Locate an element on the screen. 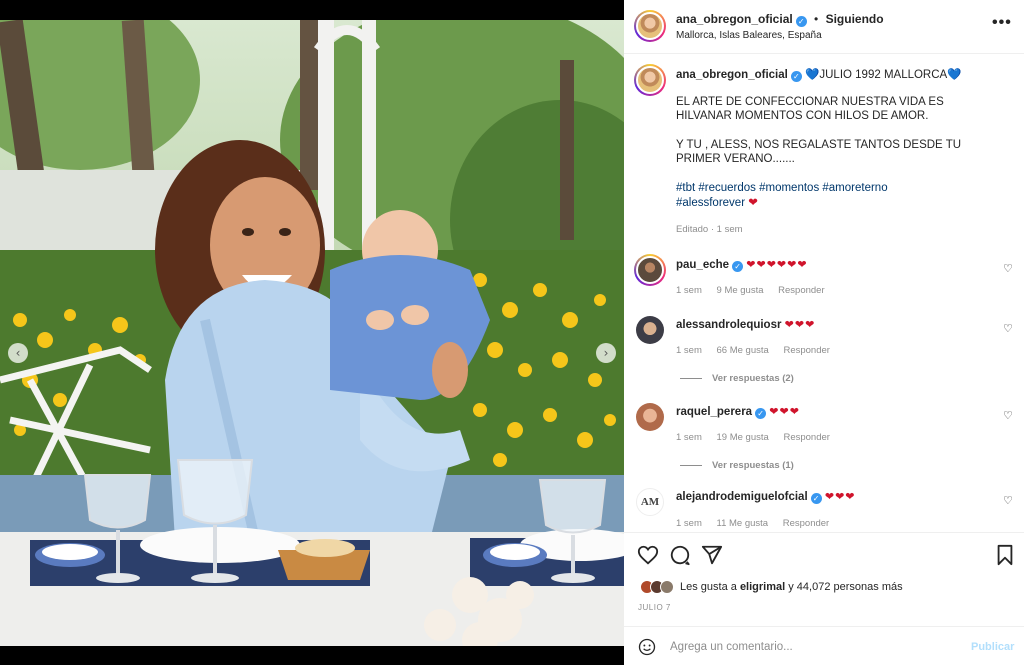 This screenshot has width=1024, height=665. share-send-icon is located at coordinates (712, 555).